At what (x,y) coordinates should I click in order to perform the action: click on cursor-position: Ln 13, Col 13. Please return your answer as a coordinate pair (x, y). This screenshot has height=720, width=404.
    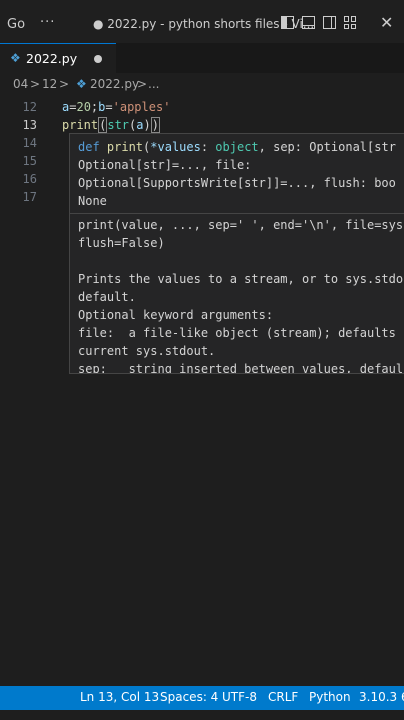
    Looking at the image, I should click on (119, 697).